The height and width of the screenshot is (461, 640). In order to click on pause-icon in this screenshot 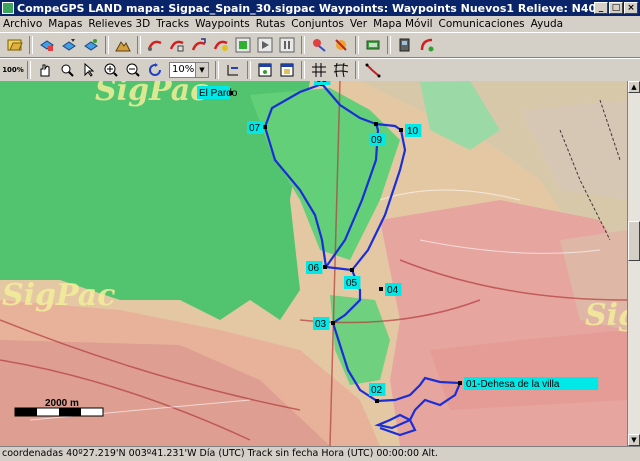, I will do `click(287, 45)`.